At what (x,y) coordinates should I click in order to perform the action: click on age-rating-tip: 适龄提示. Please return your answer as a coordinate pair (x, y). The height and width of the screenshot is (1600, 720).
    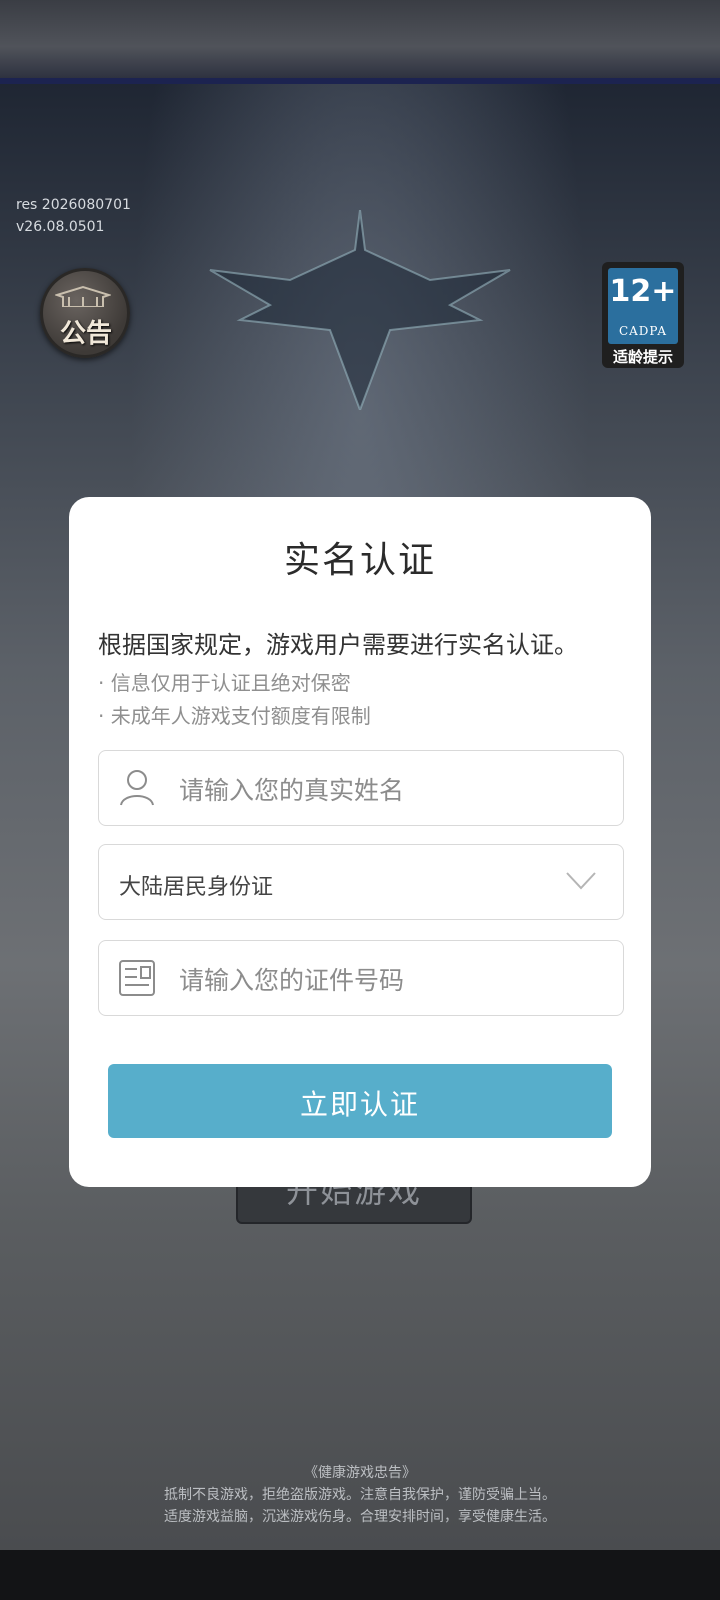
    Looking at the image, I should click on (642, 357).